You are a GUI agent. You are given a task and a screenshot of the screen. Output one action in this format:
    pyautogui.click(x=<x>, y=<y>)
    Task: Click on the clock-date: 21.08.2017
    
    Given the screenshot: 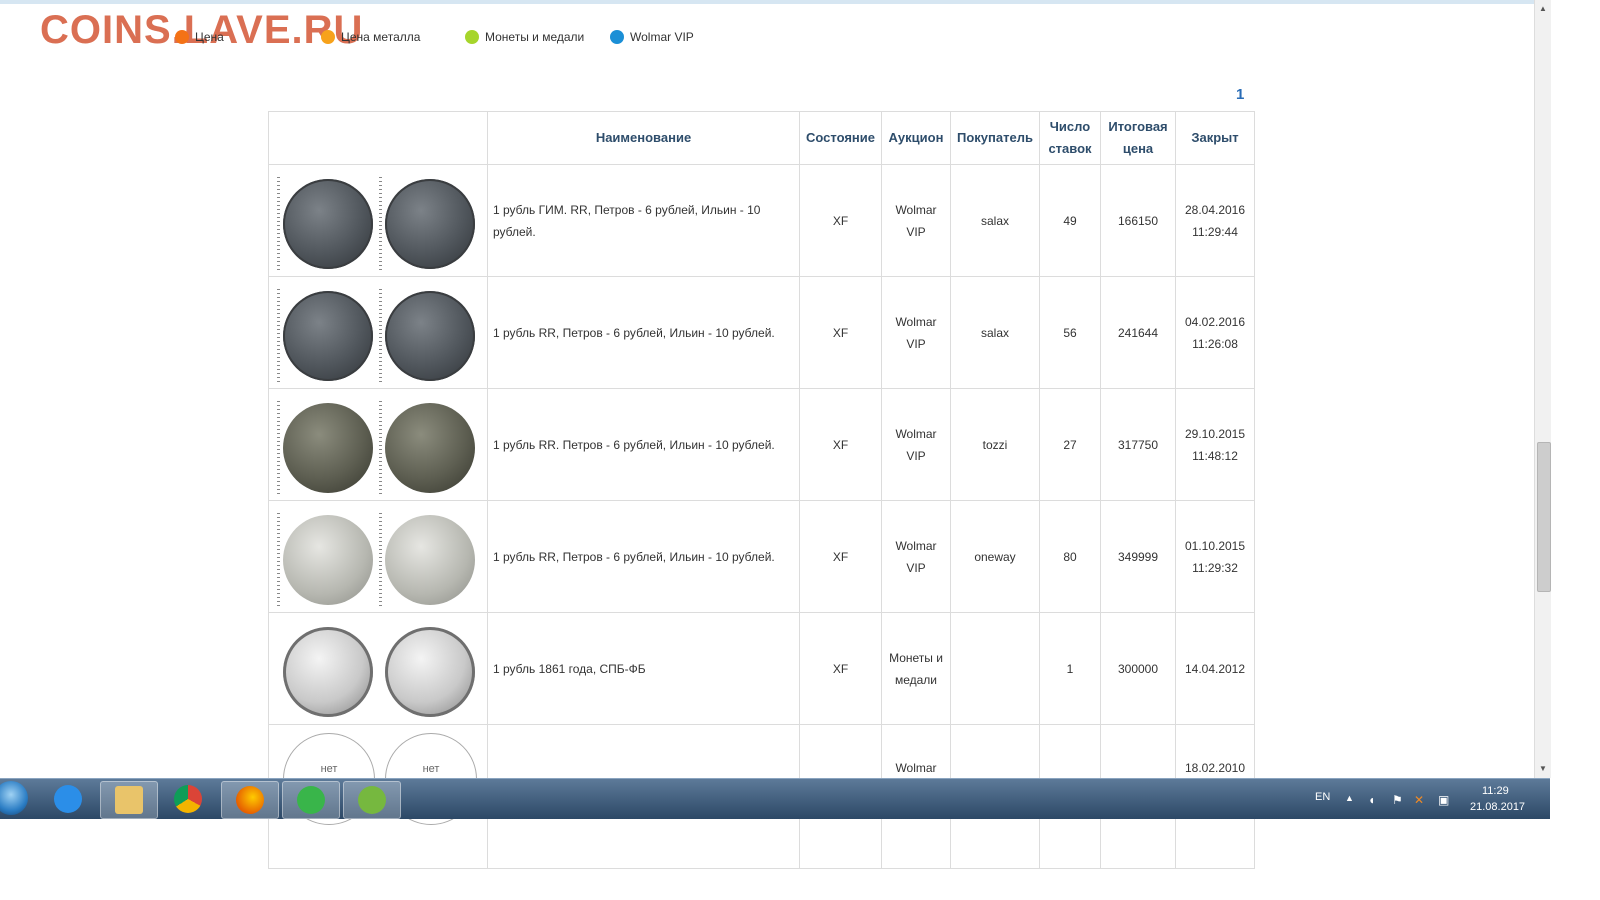 What is the action you would take?
    pyautogui.click(x=1497, y=807)
    